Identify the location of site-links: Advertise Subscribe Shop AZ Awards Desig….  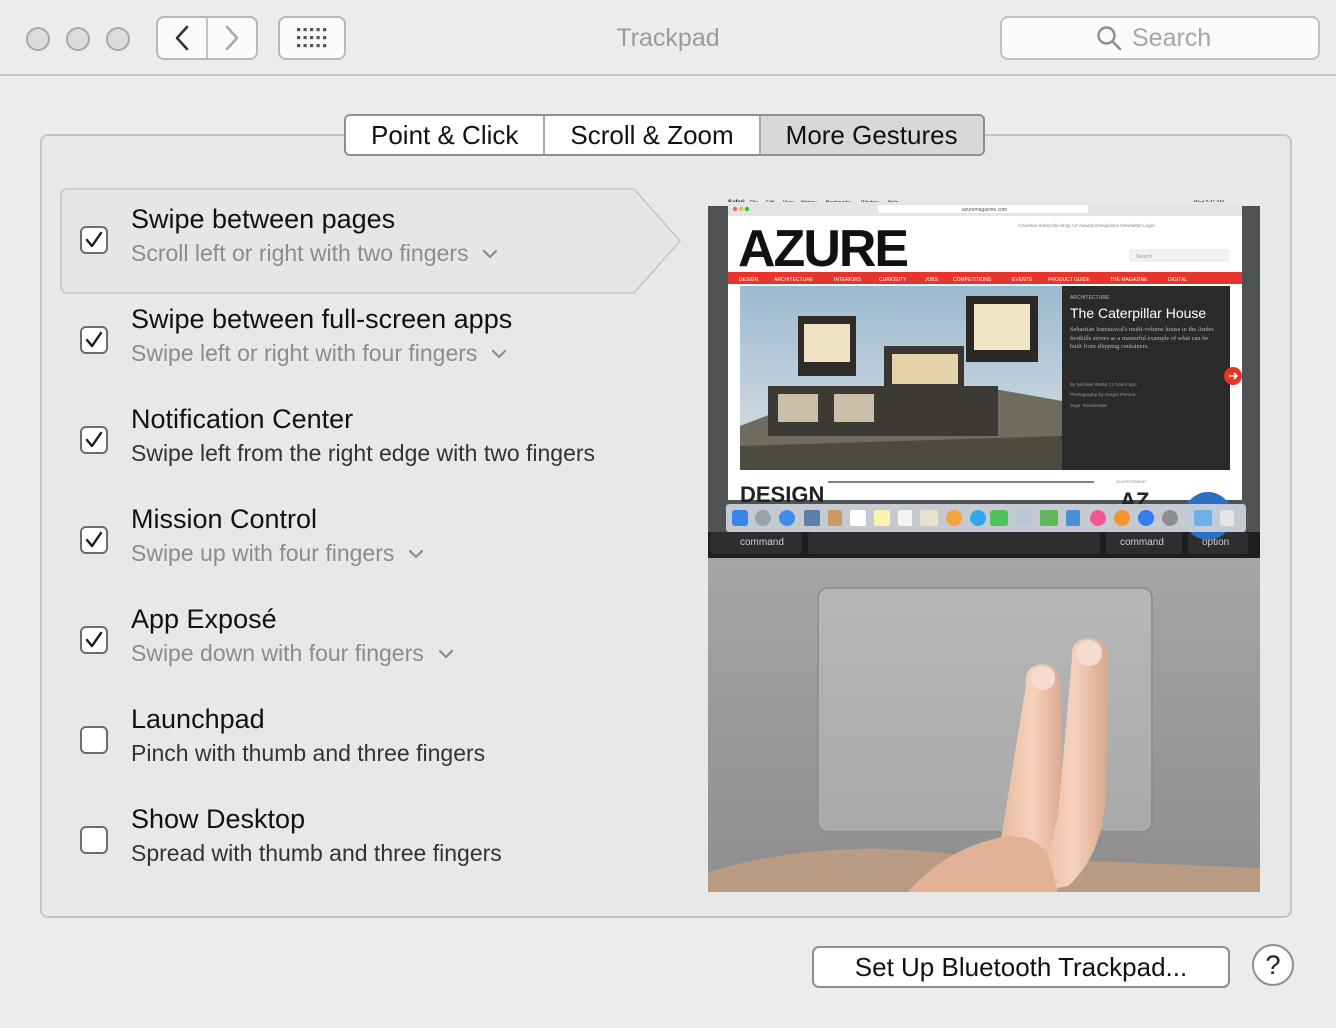
(1086, 225).